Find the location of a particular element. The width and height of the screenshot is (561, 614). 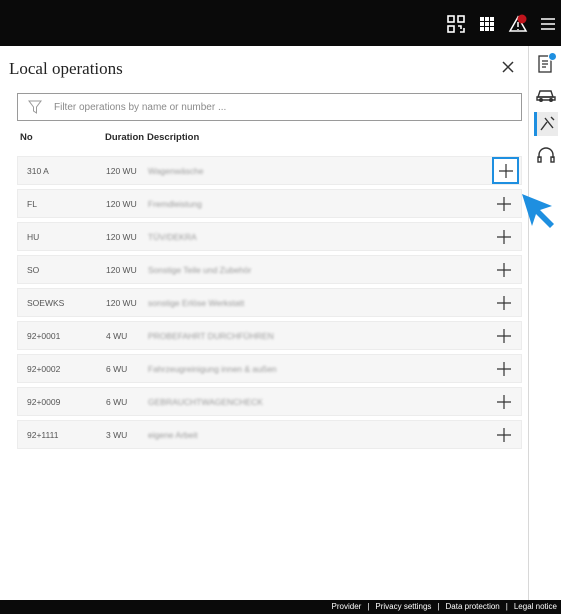

sidebar-item-operations is located at coordinates (546, 124).